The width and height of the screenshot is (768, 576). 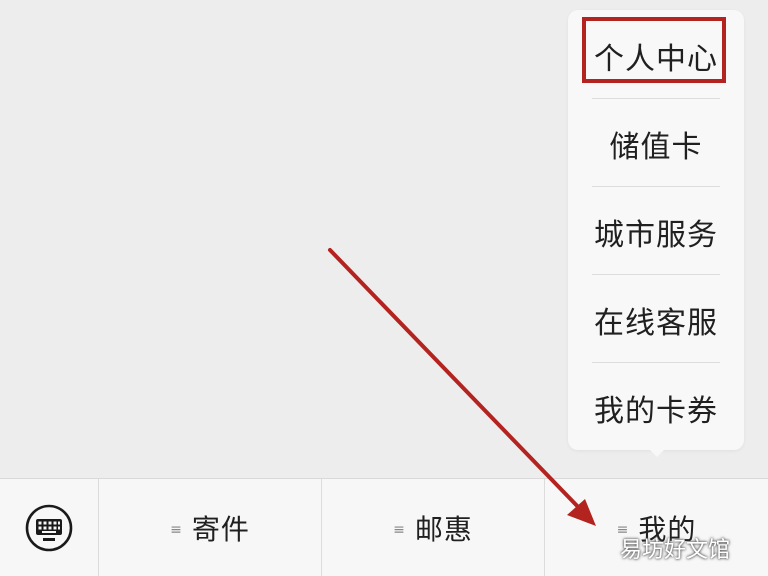 I want to click on menu-item-label: 我的卡券, so click(x=656, y=411).